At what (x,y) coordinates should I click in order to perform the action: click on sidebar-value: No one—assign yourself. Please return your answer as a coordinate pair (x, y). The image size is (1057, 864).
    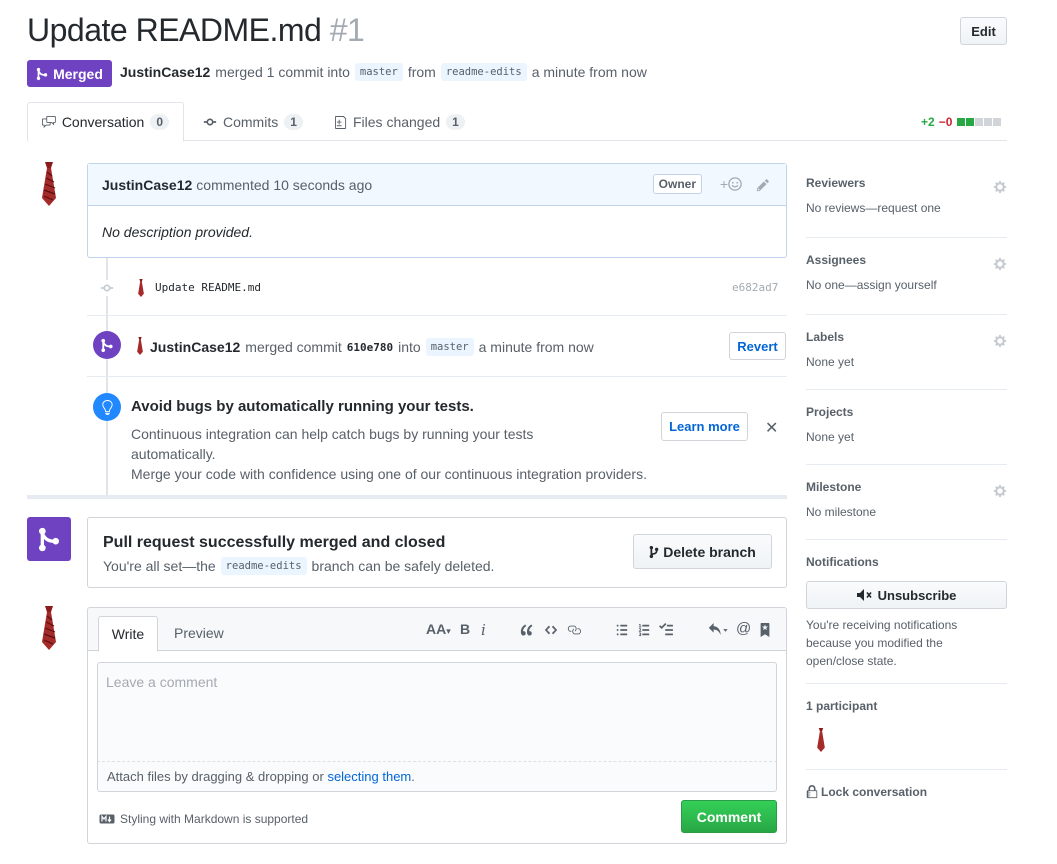
    Looking at the image, I should click on (906, 285).